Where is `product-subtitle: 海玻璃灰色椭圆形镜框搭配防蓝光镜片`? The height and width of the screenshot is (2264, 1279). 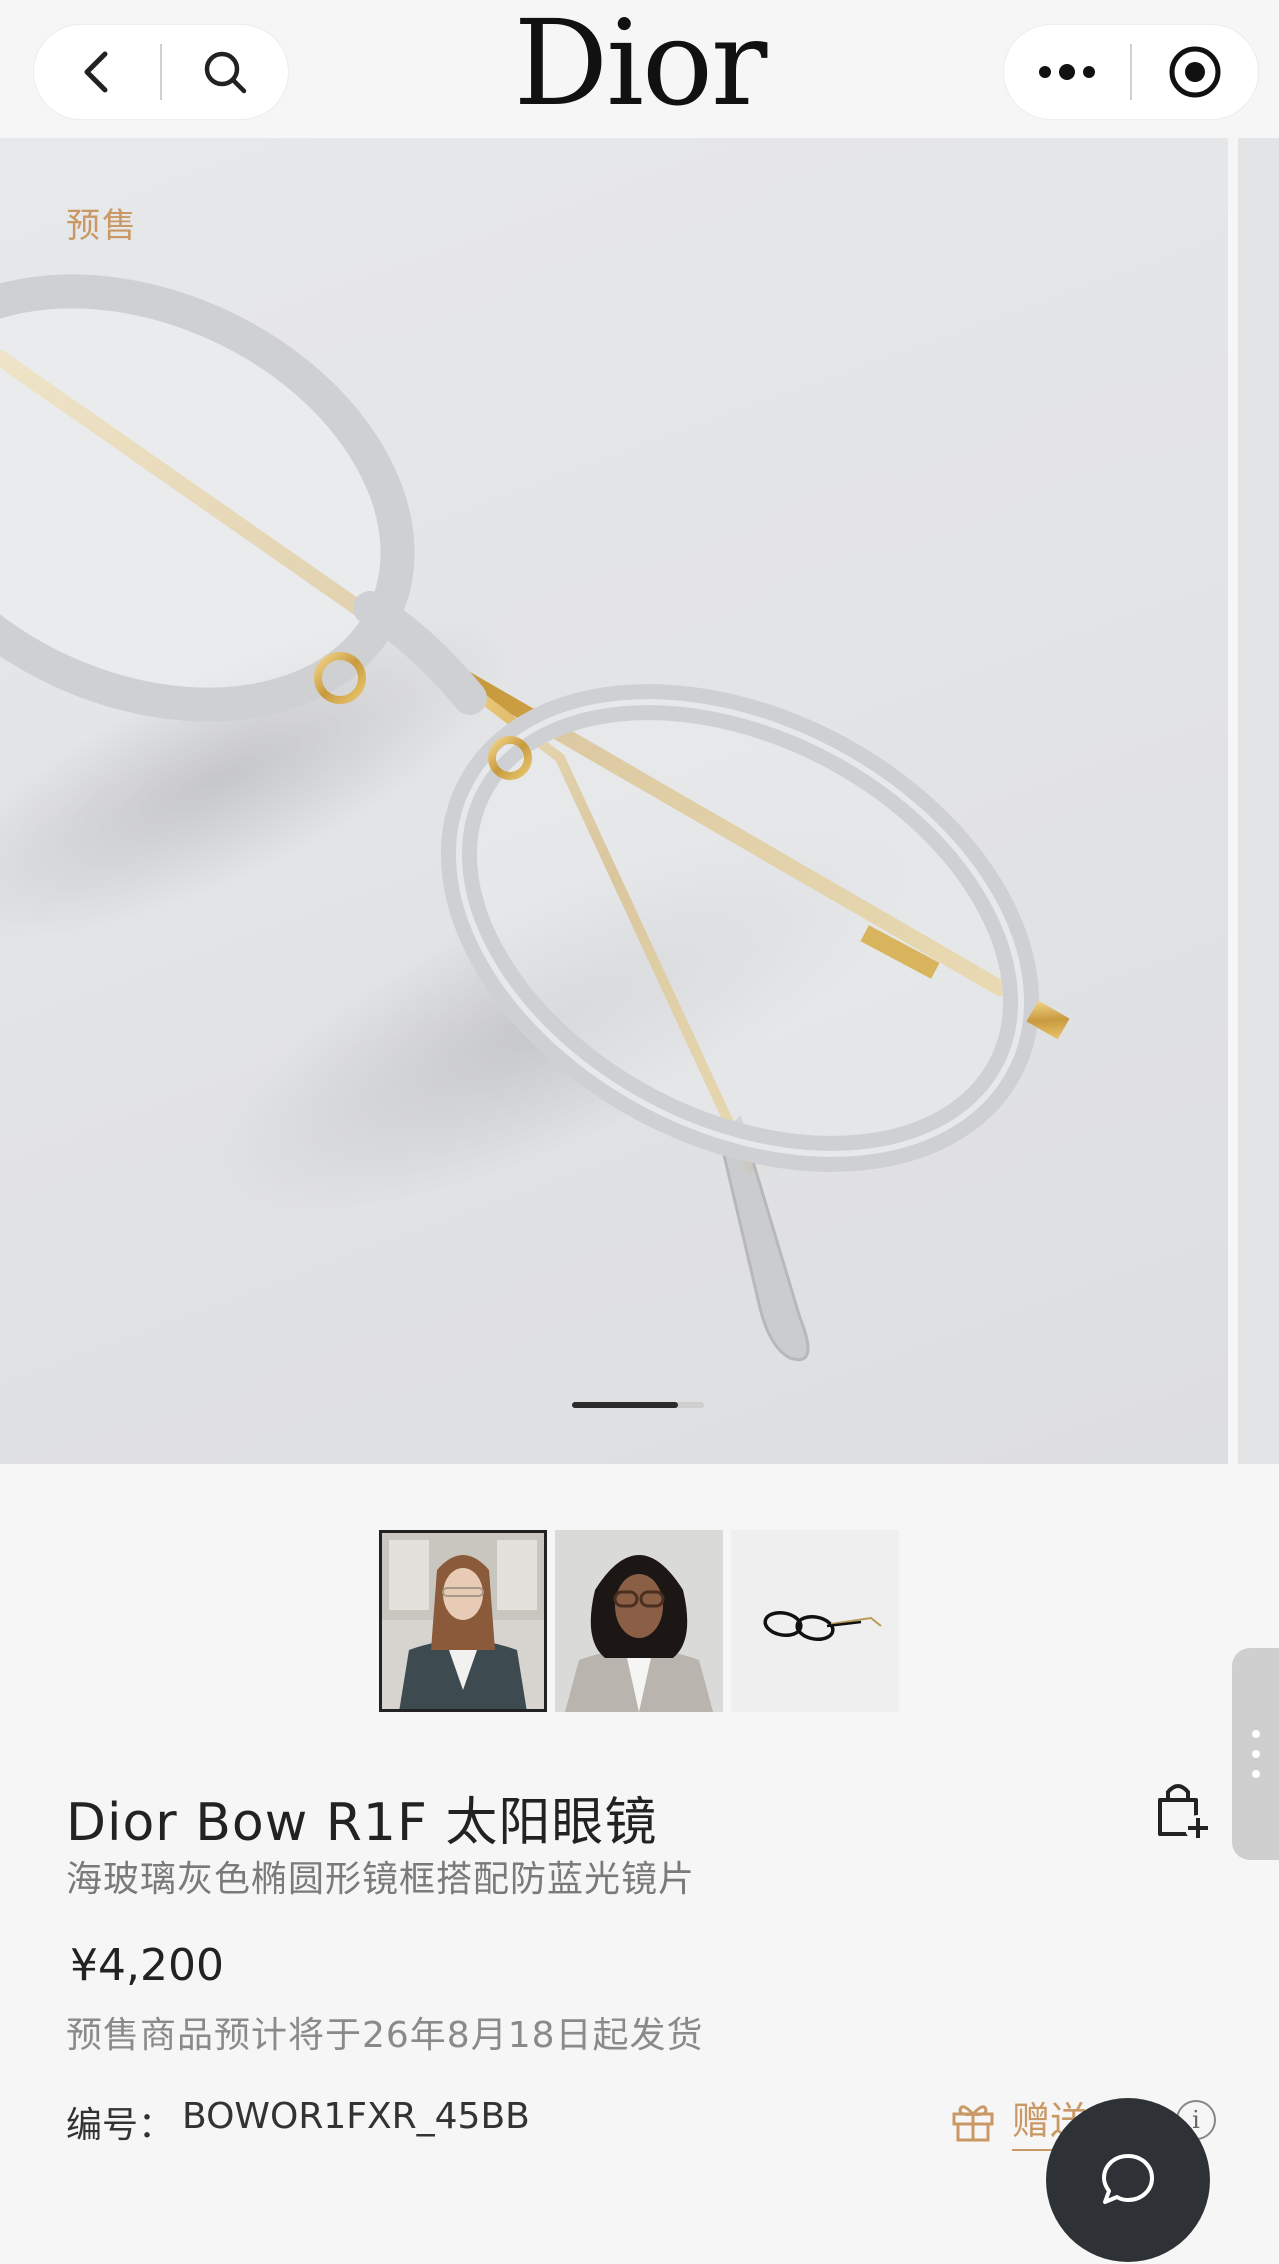 product-subtitle: 海玻璃灰色椭圆形镜框搭配防蓝光镜片 is located at coordinates (381, 1879).